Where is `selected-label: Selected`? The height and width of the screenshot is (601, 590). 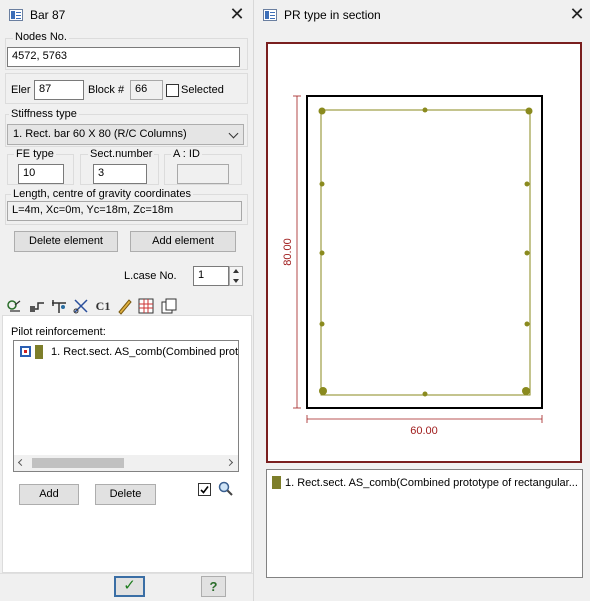
selected-label: Selected is located at coordinates (202, 90).